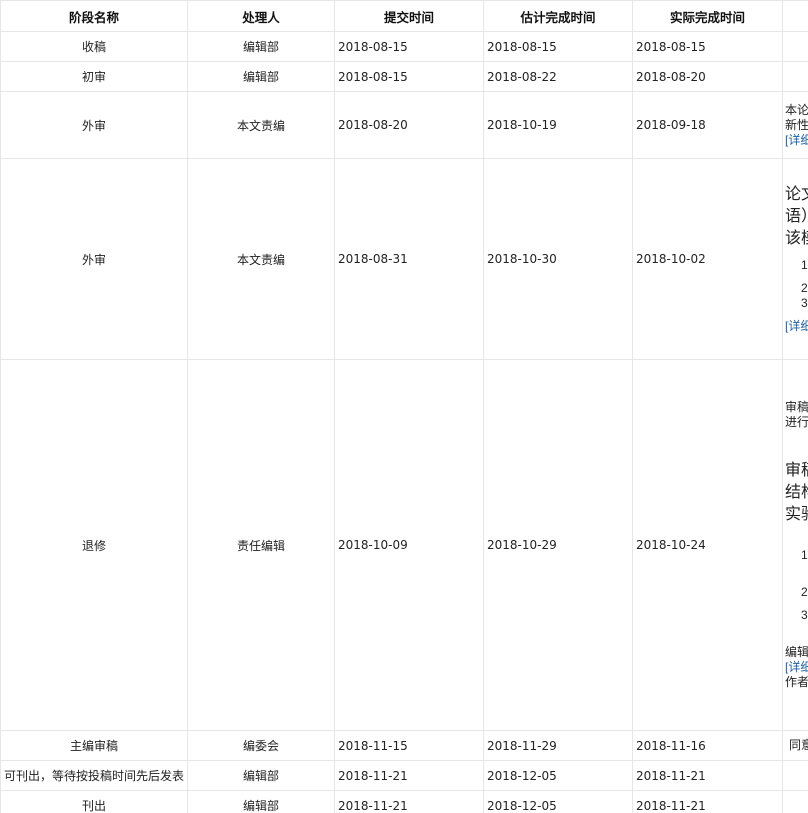  I want to click on revision-comment-text: 作者,, so click(796, 682).